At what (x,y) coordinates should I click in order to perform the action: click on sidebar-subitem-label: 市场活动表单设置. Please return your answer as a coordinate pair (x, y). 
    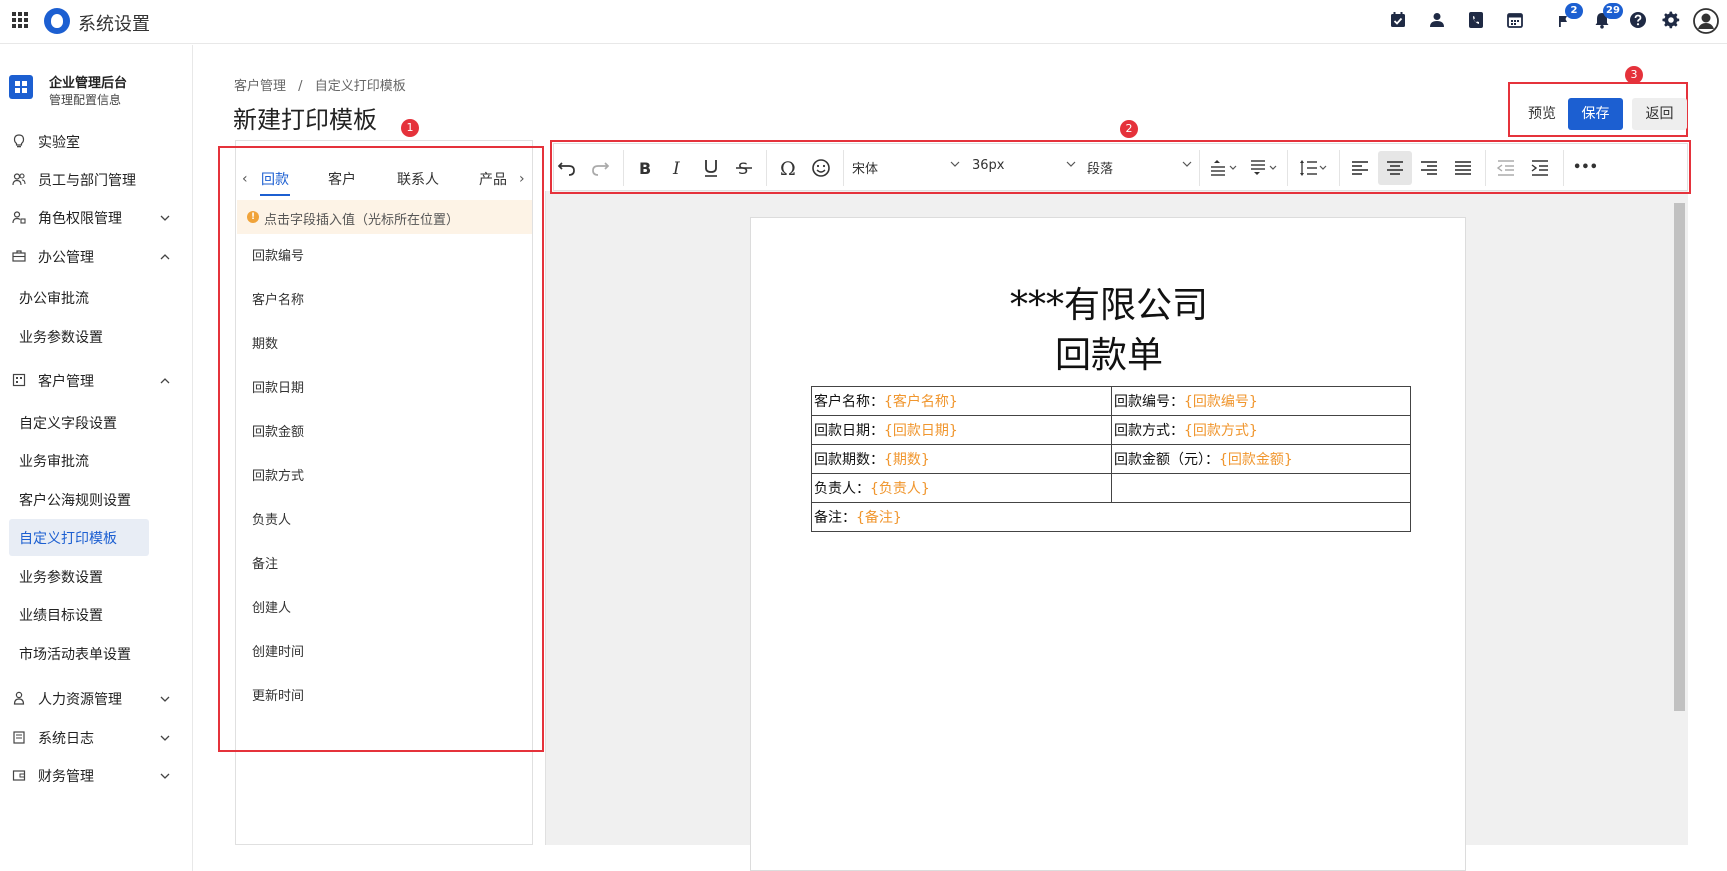
    Looking at the image, I should click on (75, 655).